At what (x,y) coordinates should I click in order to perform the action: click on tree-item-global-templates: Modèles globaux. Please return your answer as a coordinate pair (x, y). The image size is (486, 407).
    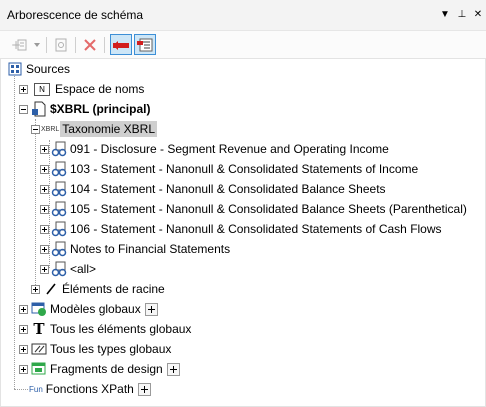
    Looking at the image, I should click on (88, 309).